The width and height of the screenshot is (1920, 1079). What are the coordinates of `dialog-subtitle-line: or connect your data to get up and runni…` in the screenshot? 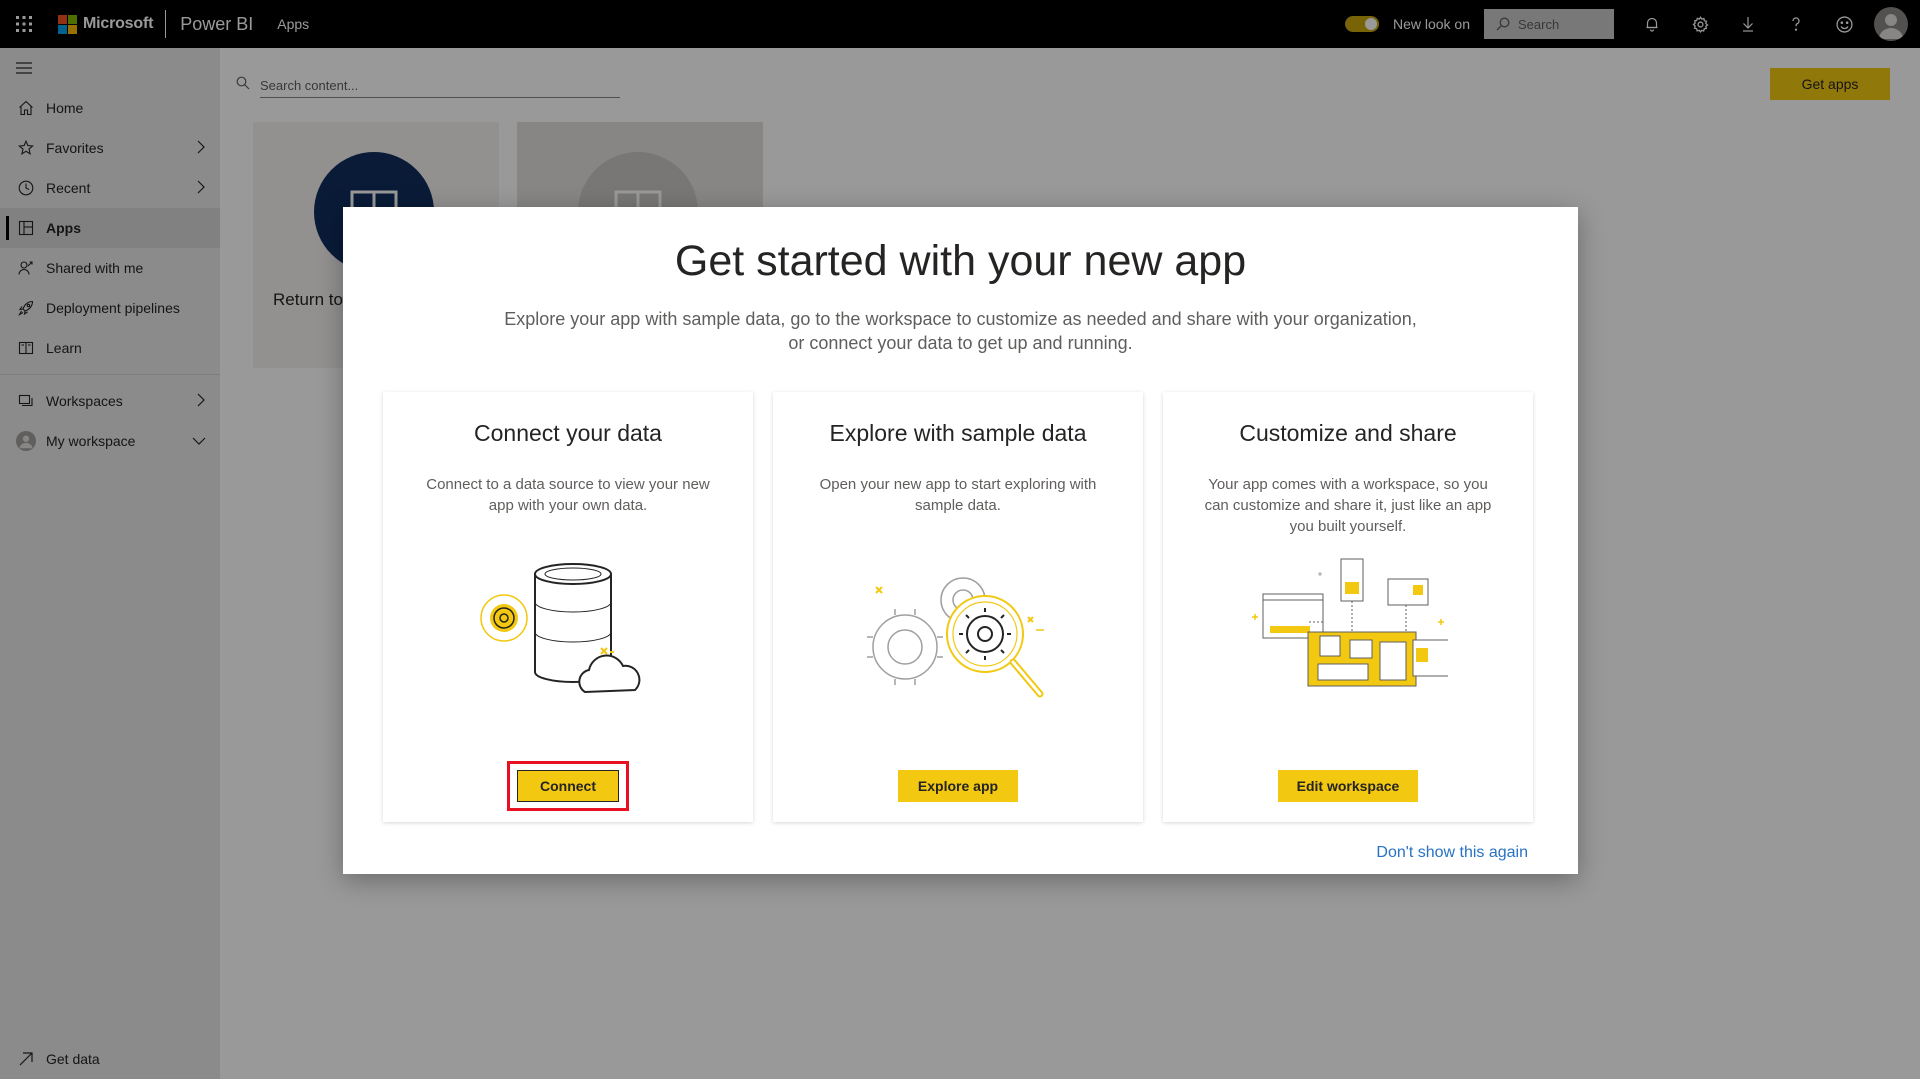 It's located at (960, 343).